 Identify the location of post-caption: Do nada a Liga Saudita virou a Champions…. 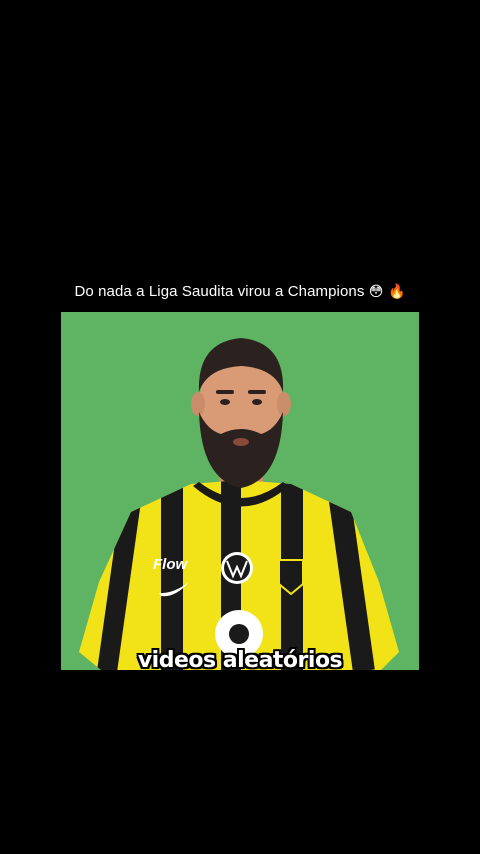
(240, 292).